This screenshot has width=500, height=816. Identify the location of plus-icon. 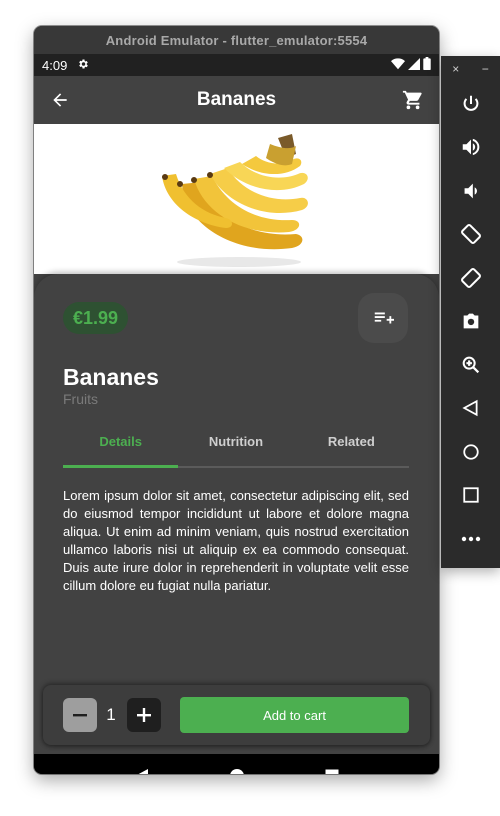
(144, 715).